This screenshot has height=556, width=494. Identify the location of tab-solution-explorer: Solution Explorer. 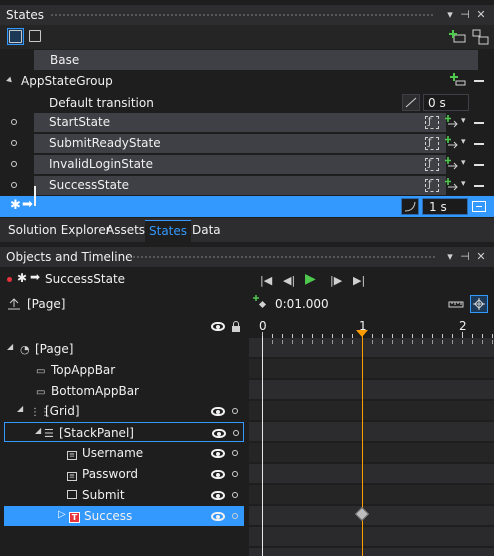
(59, 230).